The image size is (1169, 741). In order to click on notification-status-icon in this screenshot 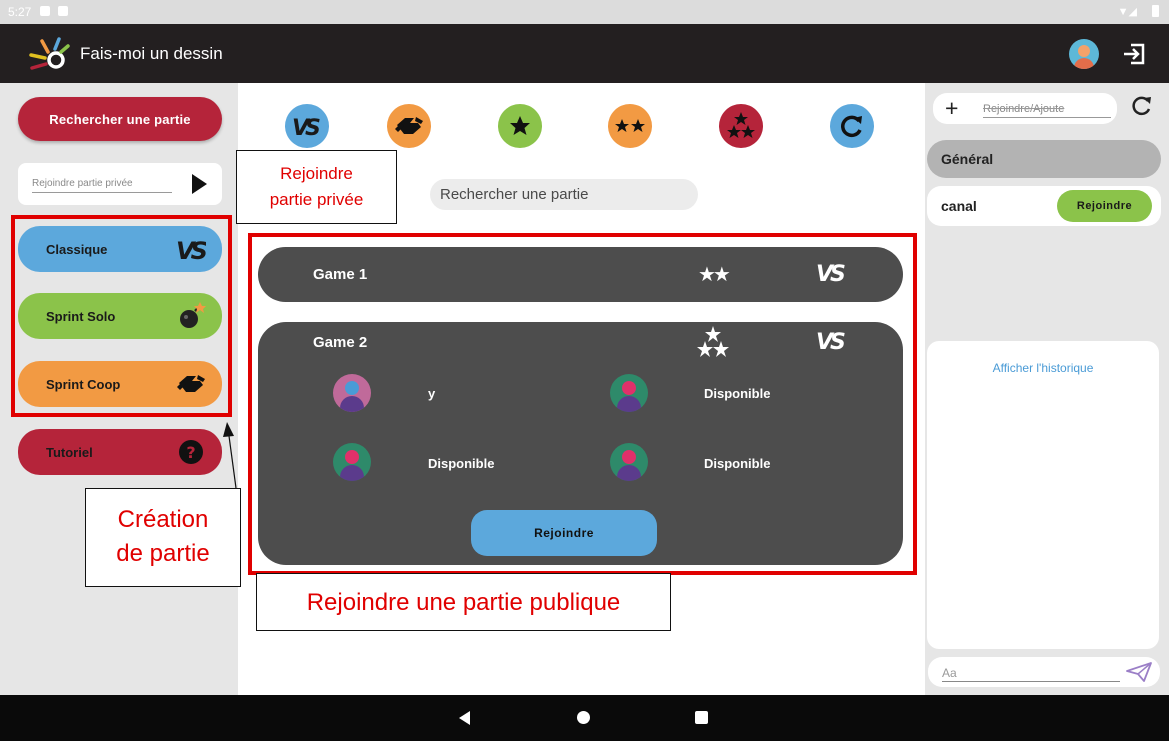, I will do `click(63, 11)`.